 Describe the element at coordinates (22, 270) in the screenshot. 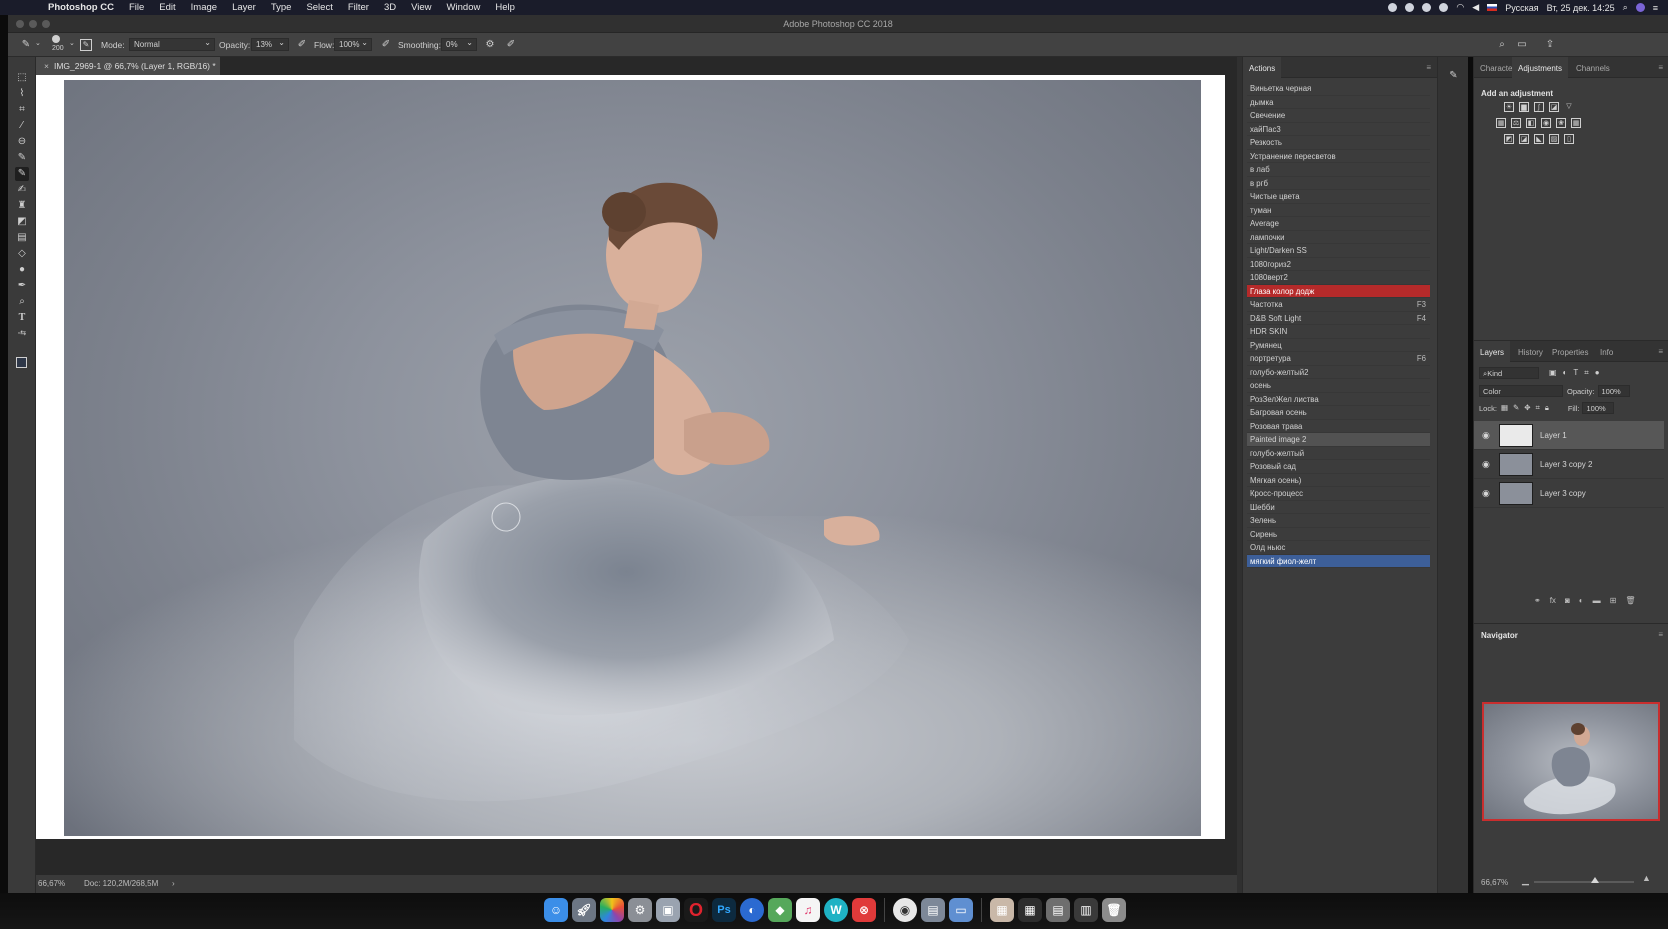

I see `dodge-tool-icon: ●` at that location.